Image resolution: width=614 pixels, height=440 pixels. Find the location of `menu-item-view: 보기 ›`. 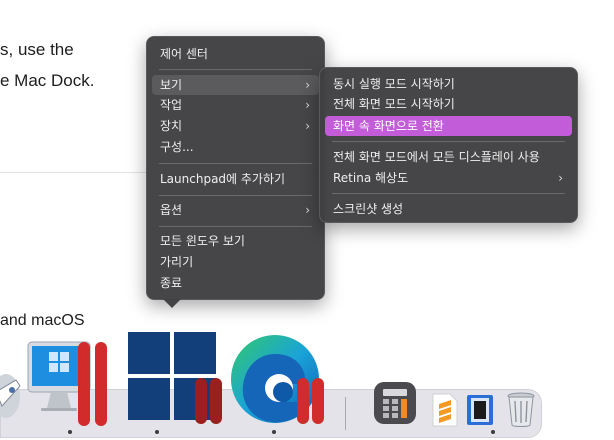

menu-item-view: 보기 › is located at coordinates (235, 85).